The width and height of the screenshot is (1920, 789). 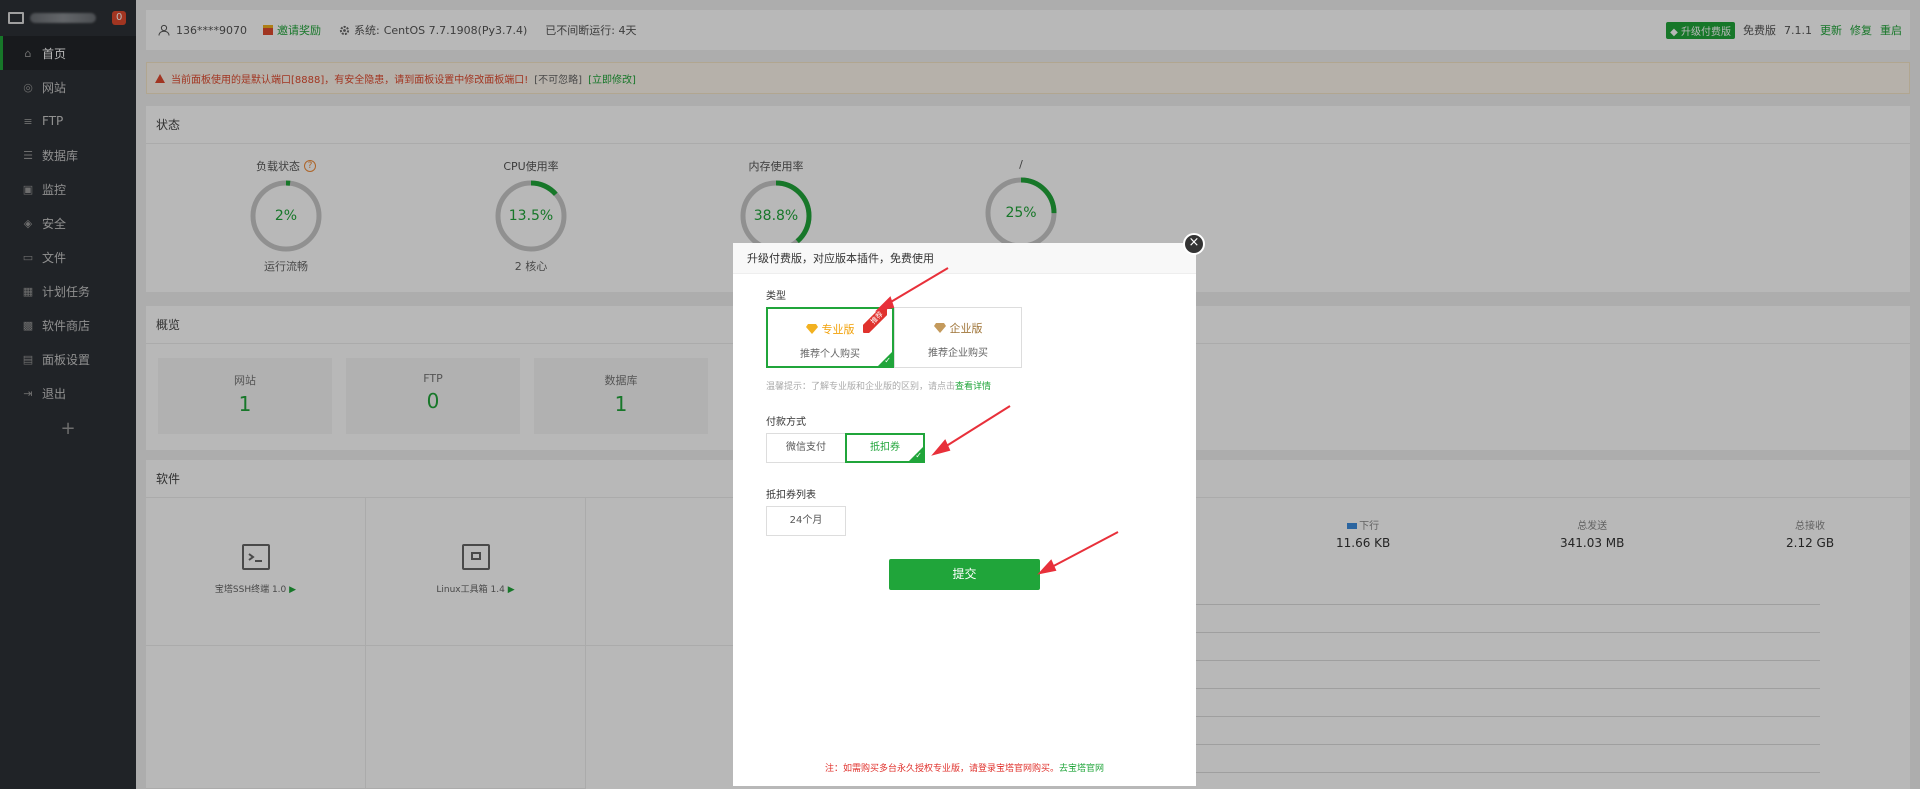 I want to click on purchase-note: 注：如需购买多台永久授权专业版，请登录宝塔官网购买。去宝塔官网, so click(x=964, y=767).